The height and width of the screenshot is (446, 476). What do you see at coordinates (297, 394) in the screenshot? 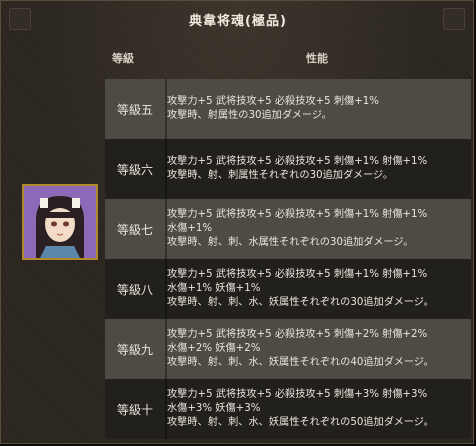
I see `description-line: 攻撃力+5 武将技攻+5 必殺技攻+5 刺傷+3% 射傷+3%` at bounding box center [297, 394].